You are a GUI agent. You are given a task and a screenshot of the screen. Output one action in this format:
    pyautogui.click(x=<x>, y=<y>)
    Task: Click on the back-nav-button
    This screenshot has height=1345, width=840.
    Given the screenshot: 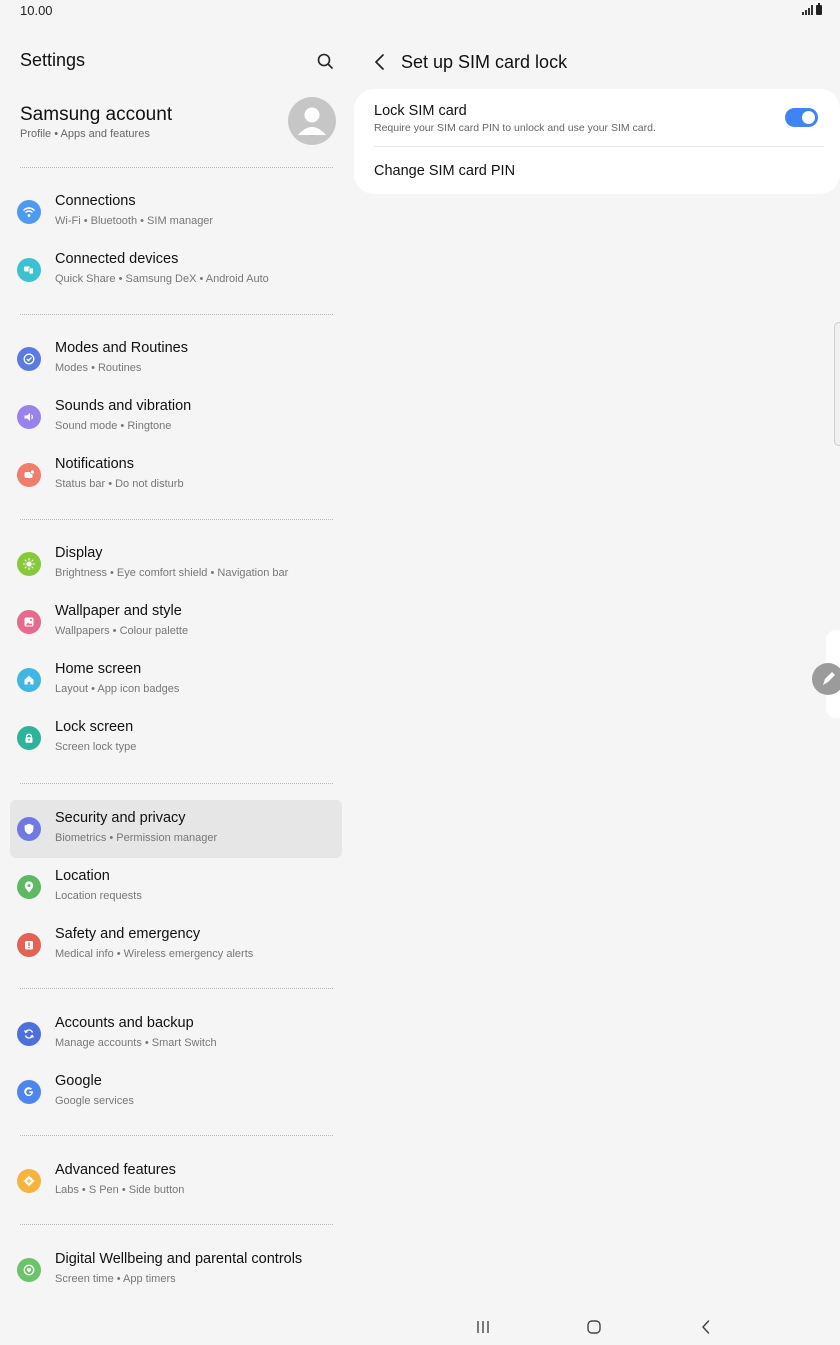 What is the action you would take?
    pyautogui.click(x=706, y=1327)
    